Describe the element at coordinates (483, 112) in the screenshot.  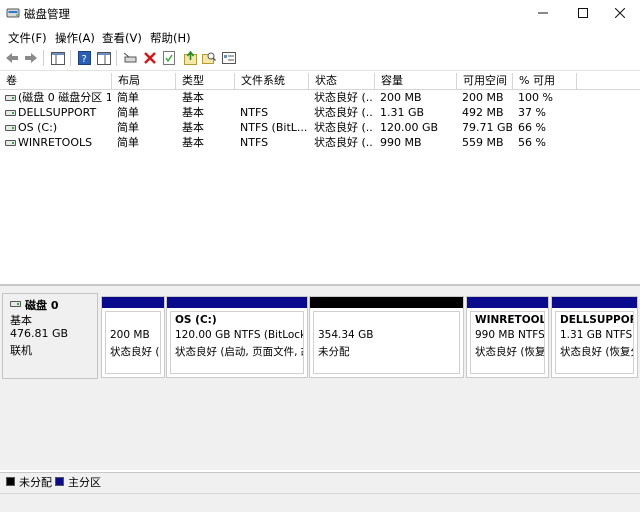
I see `cell-free-space: 492 MB` at that location.